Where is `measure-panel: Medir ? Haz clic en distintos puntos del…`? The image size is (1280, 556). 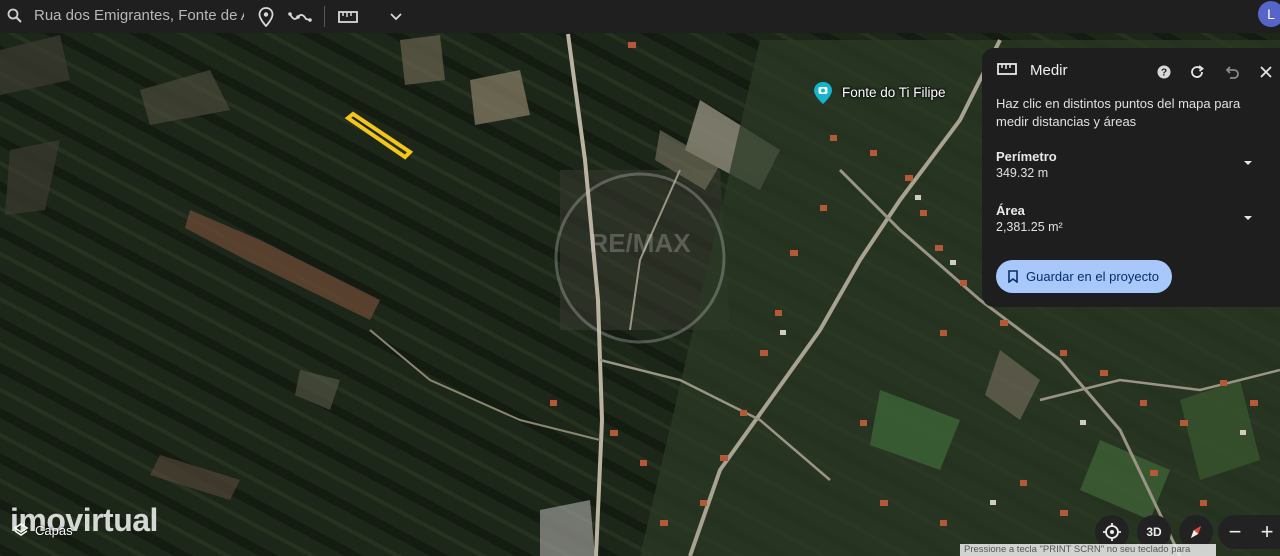 measure-panel: Medir ? Haz clic en distintos puntos del… is located at coordinates (1131, 177).